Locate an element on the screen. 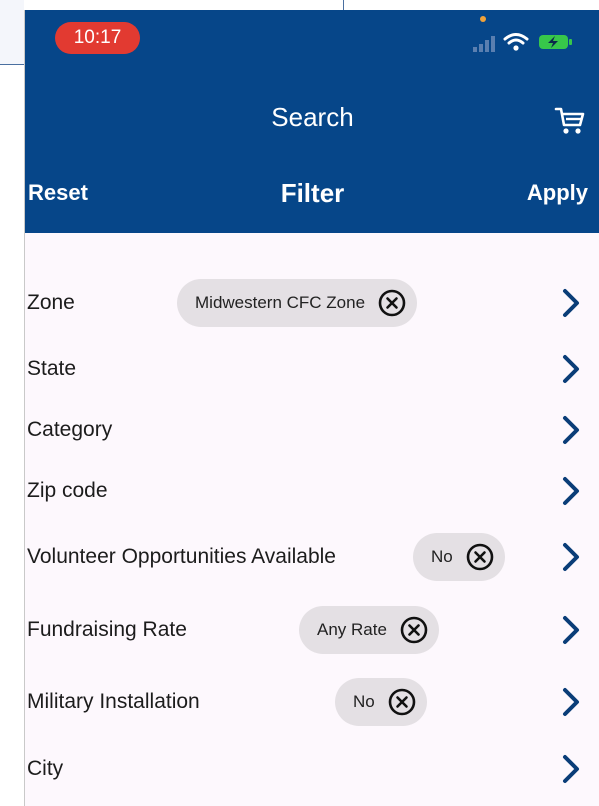 This screenshot has height=806, width=599. filter-chip-volunteer: No is located at coordinates (459, 557).